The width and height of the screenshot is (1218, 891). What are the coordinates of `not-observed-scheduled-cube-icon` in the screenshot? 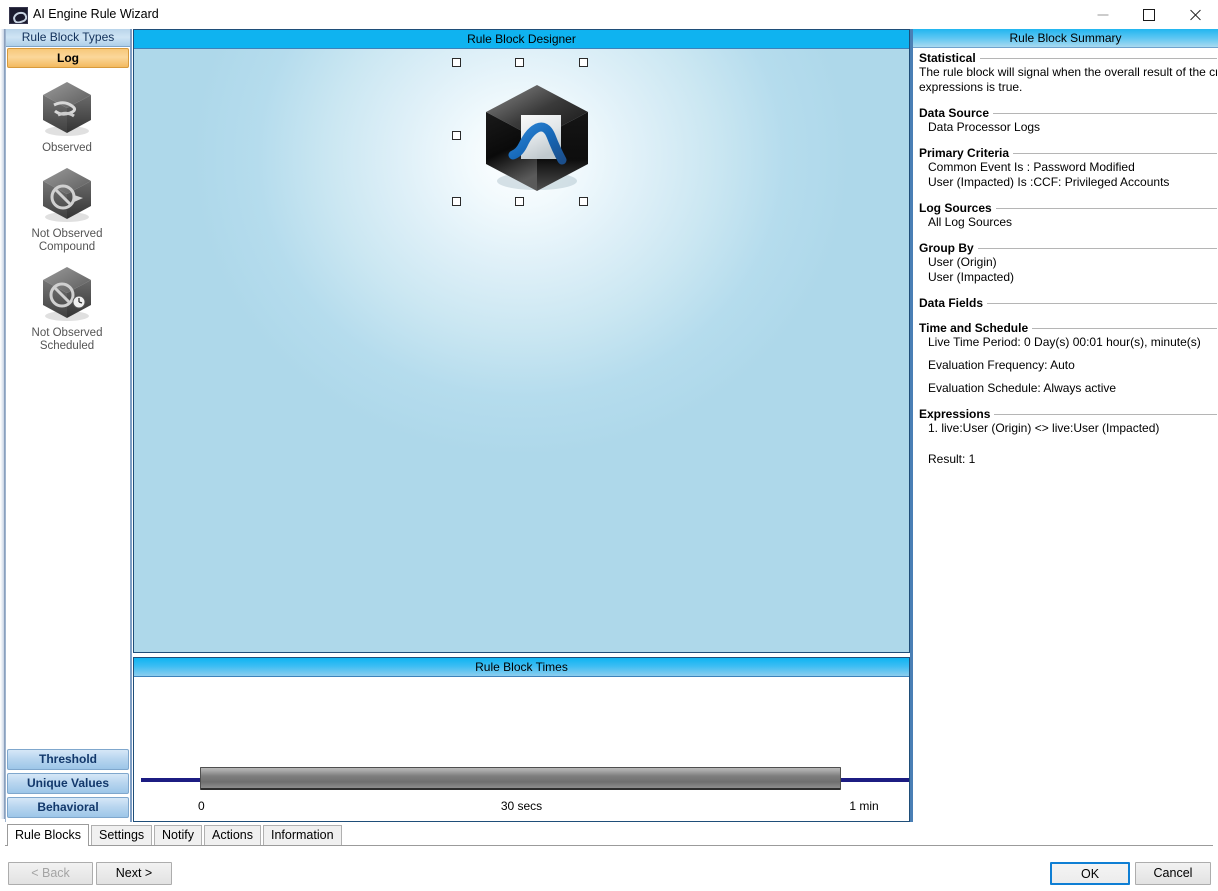 It's located at (67, 293).